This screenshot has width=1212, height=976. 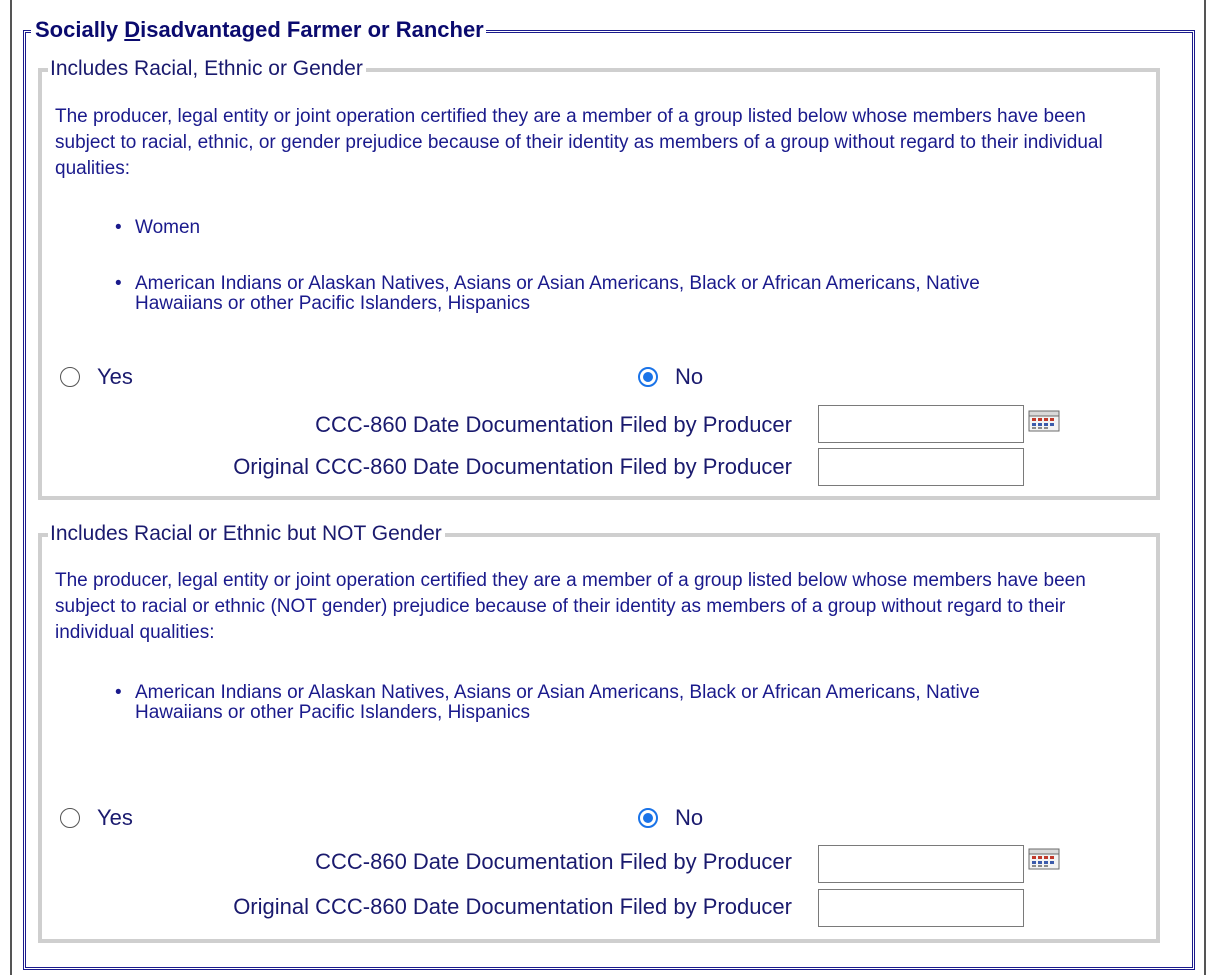 What do you see at coordinates (96, 818) in the screenshot?
I see `group2-yes-option: Yes` at bounding box center [96, 818].